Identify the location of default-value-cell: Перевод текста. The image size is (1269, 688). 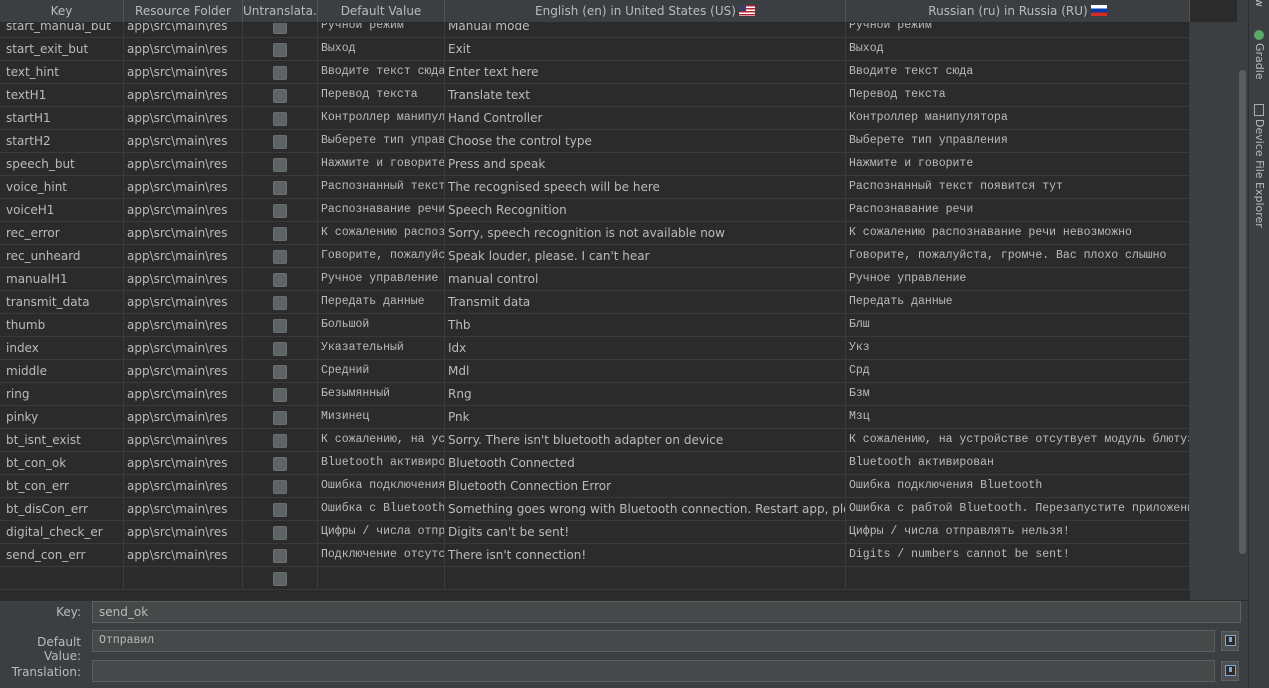
(381, 95).